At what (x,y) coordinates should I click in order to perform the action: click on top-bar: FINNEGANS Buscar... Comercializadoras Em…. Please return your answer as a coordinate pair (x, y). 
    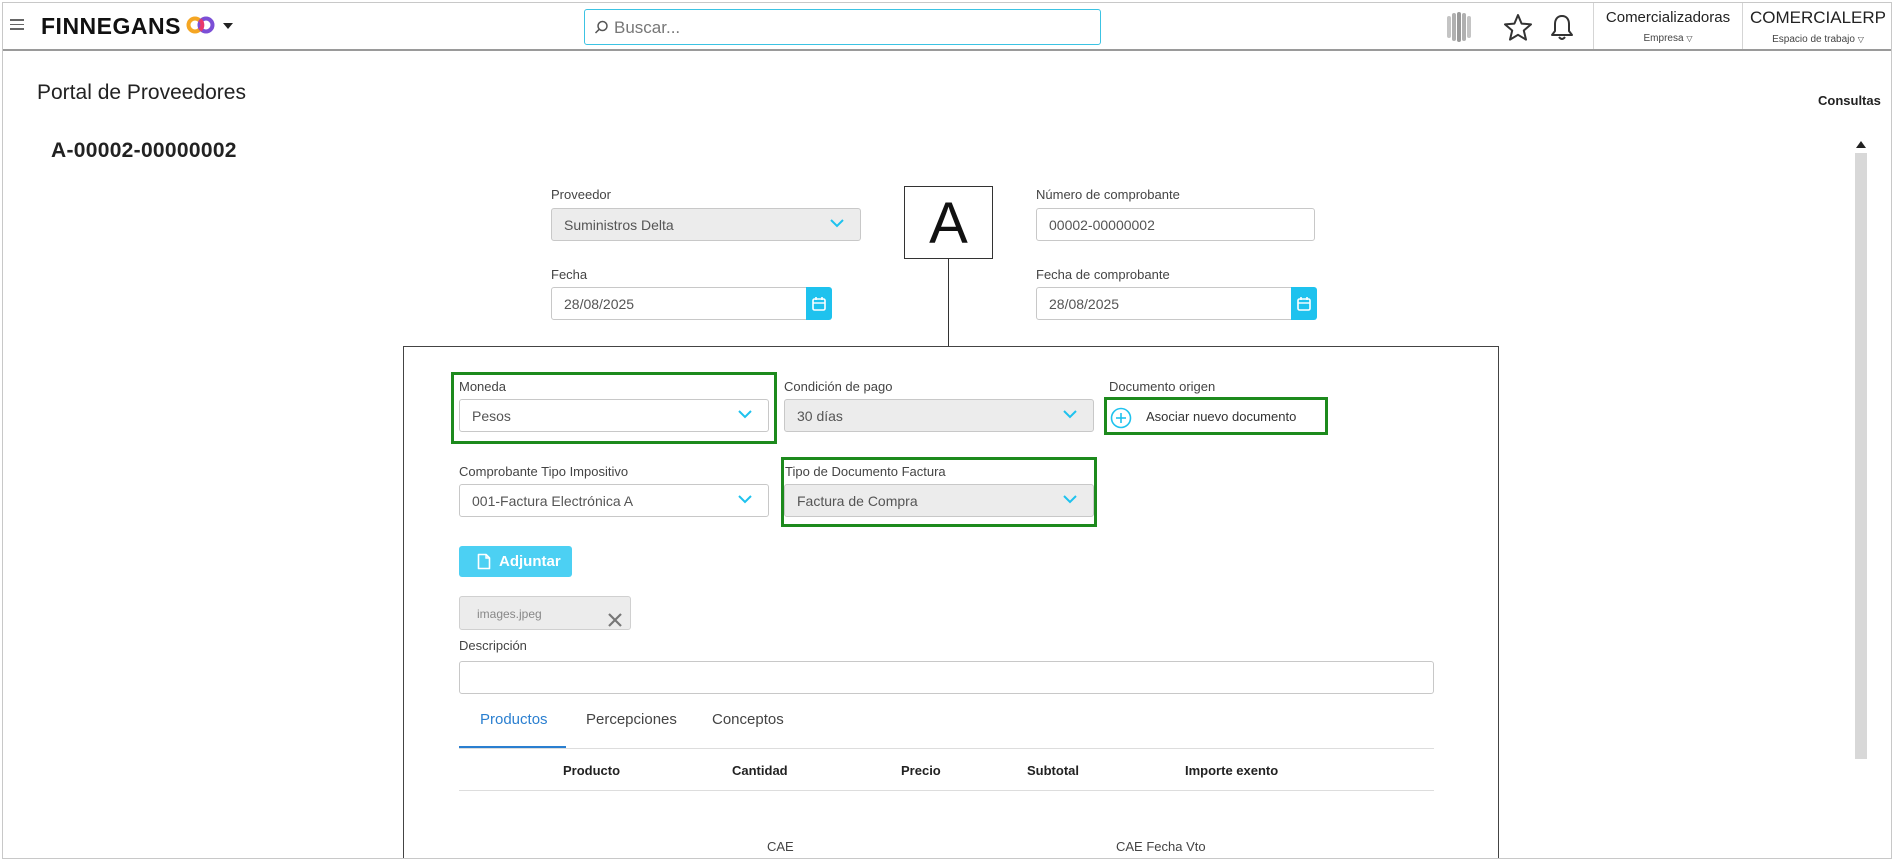
    Looking at the image, I should click on (947, 27).